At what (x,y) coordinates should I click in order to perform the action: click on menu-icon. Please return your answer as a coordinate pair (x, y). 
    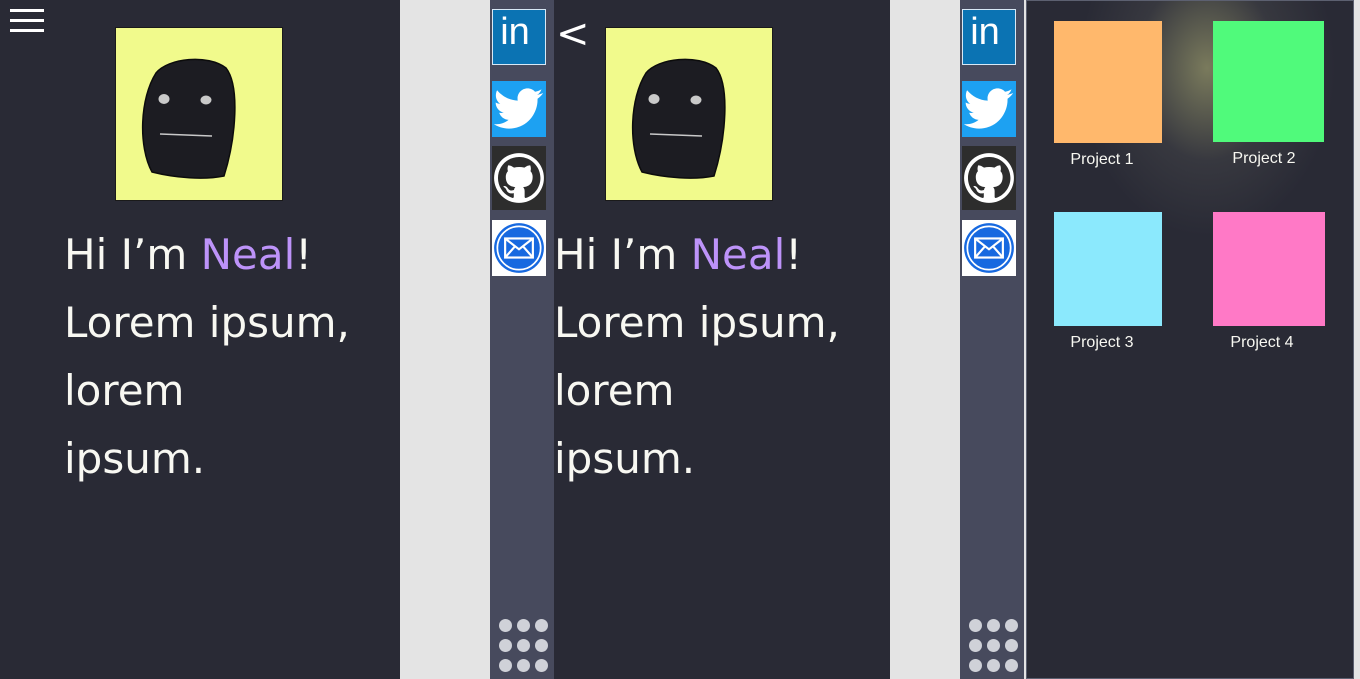
    Looking at the image, I should click on (27, 22).